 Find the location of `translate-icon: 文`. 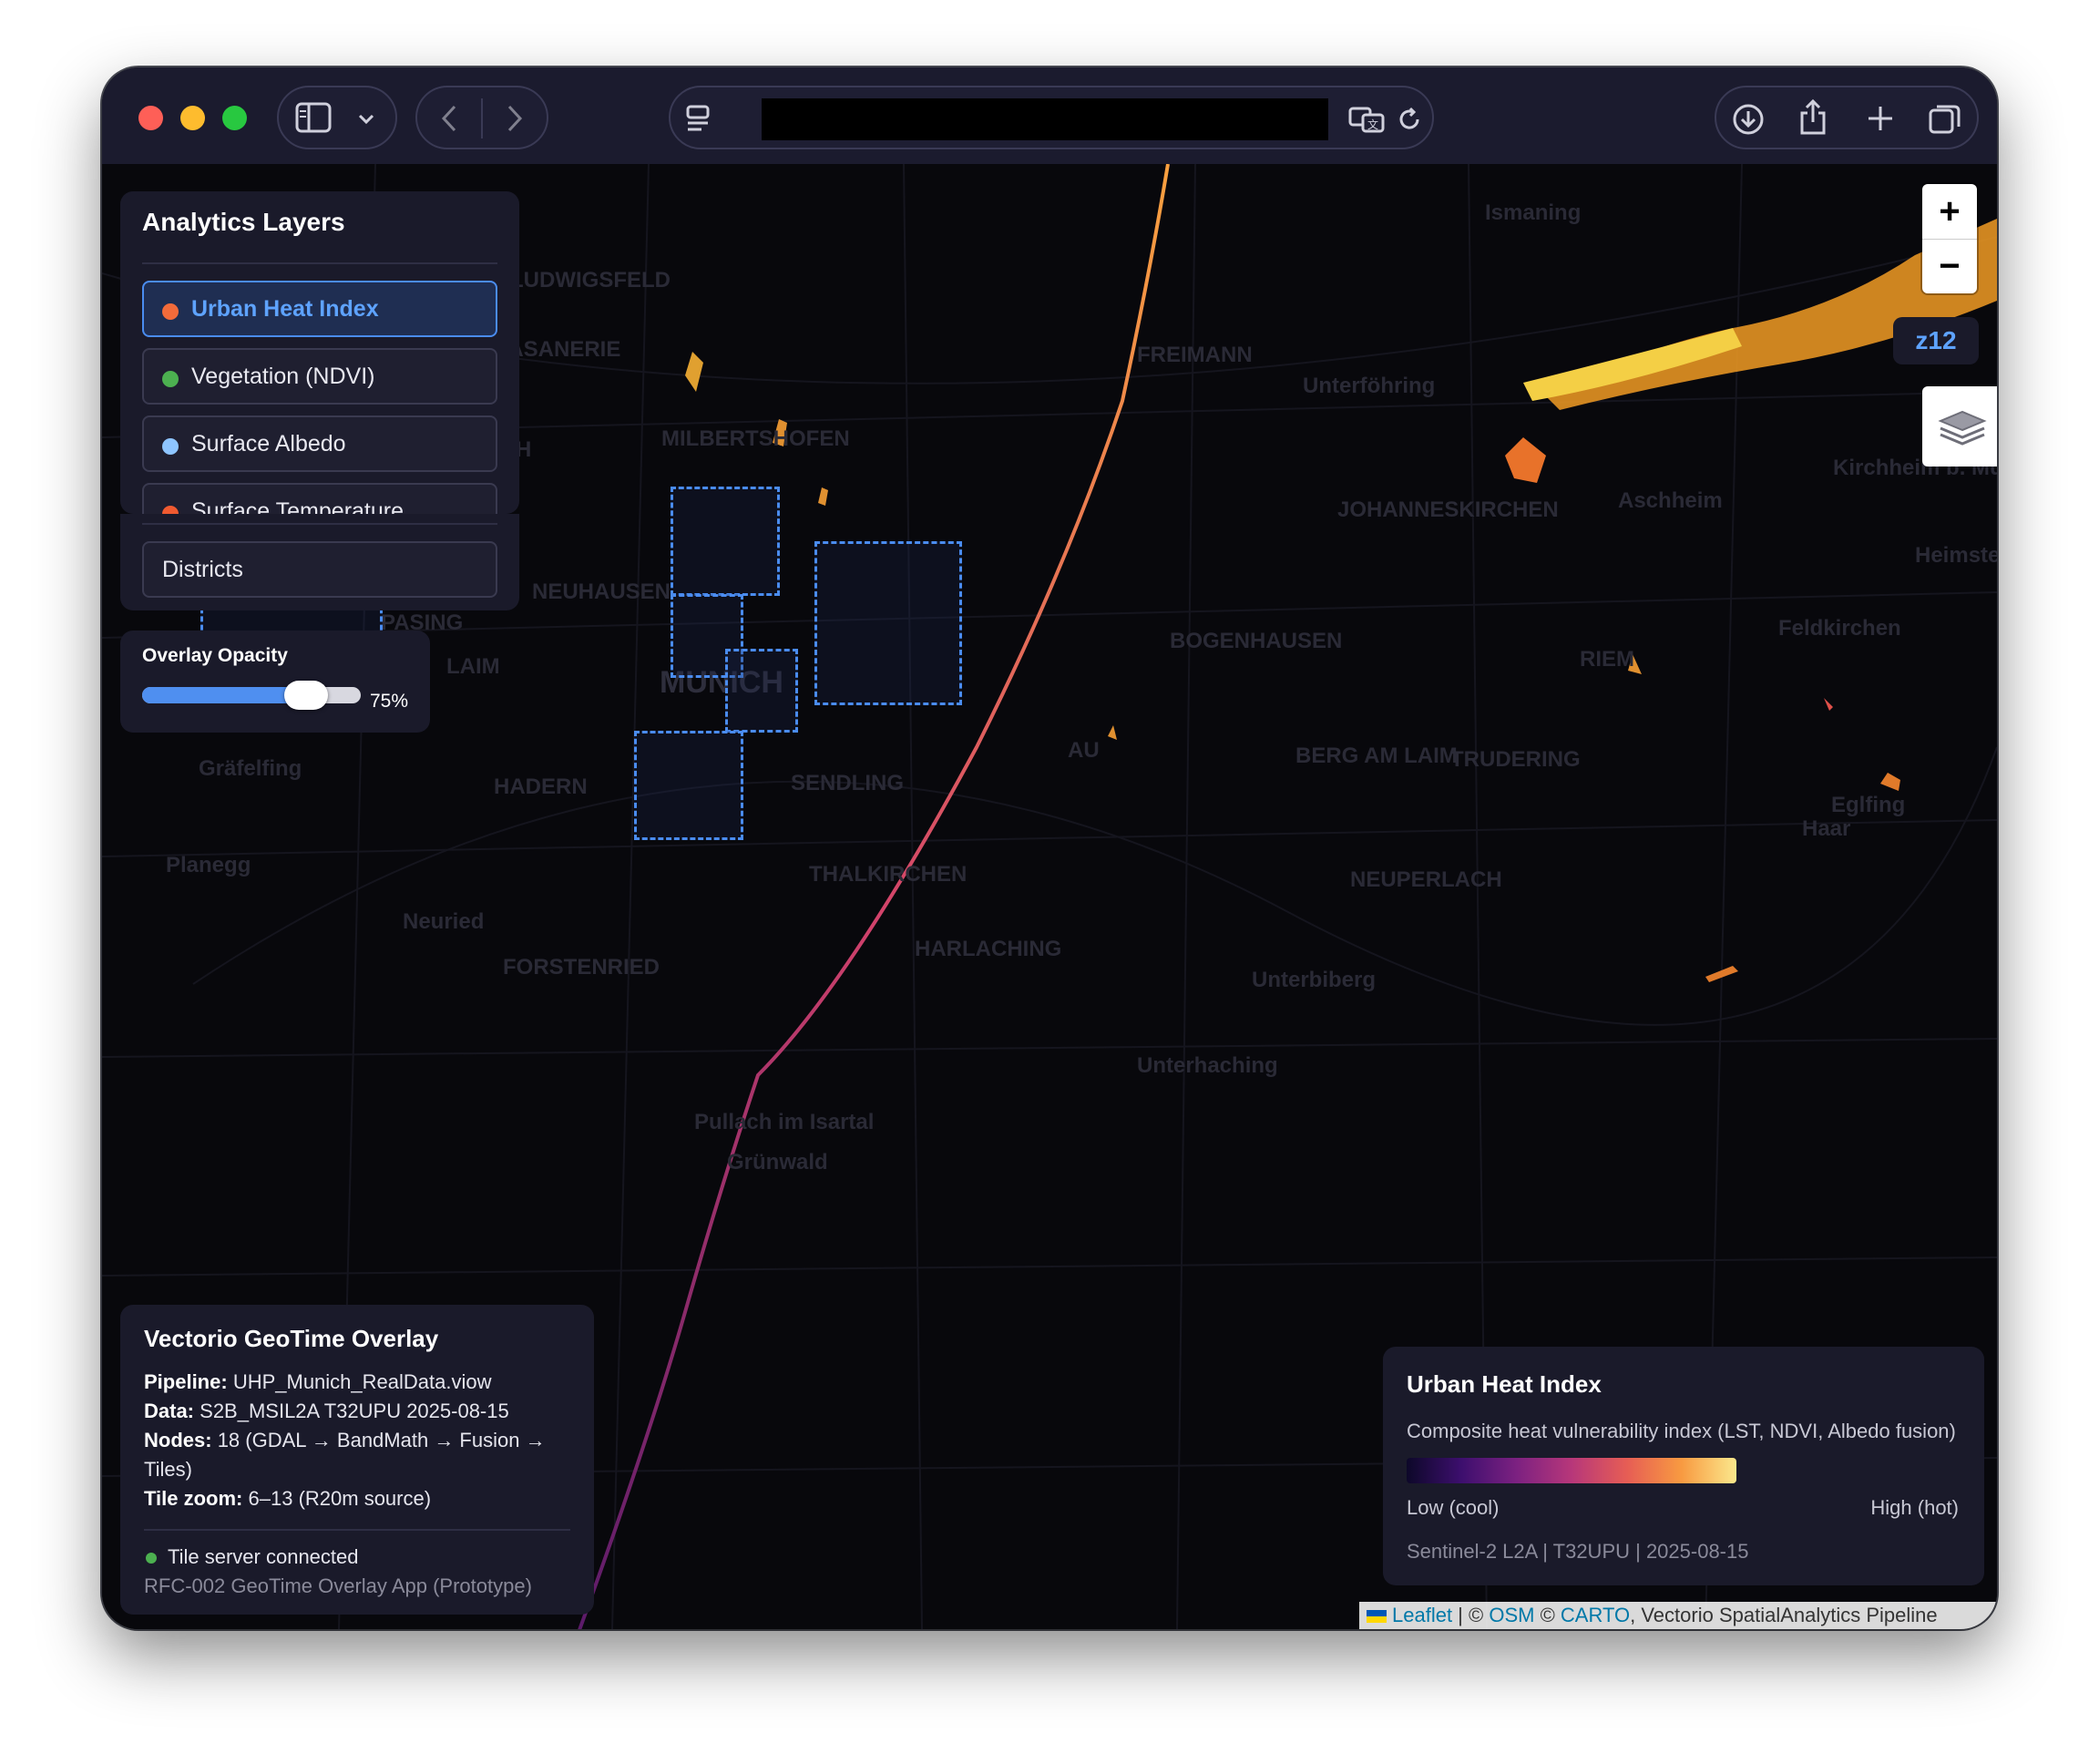

translate-icon: 文 is located at coordinates (1366, 119).